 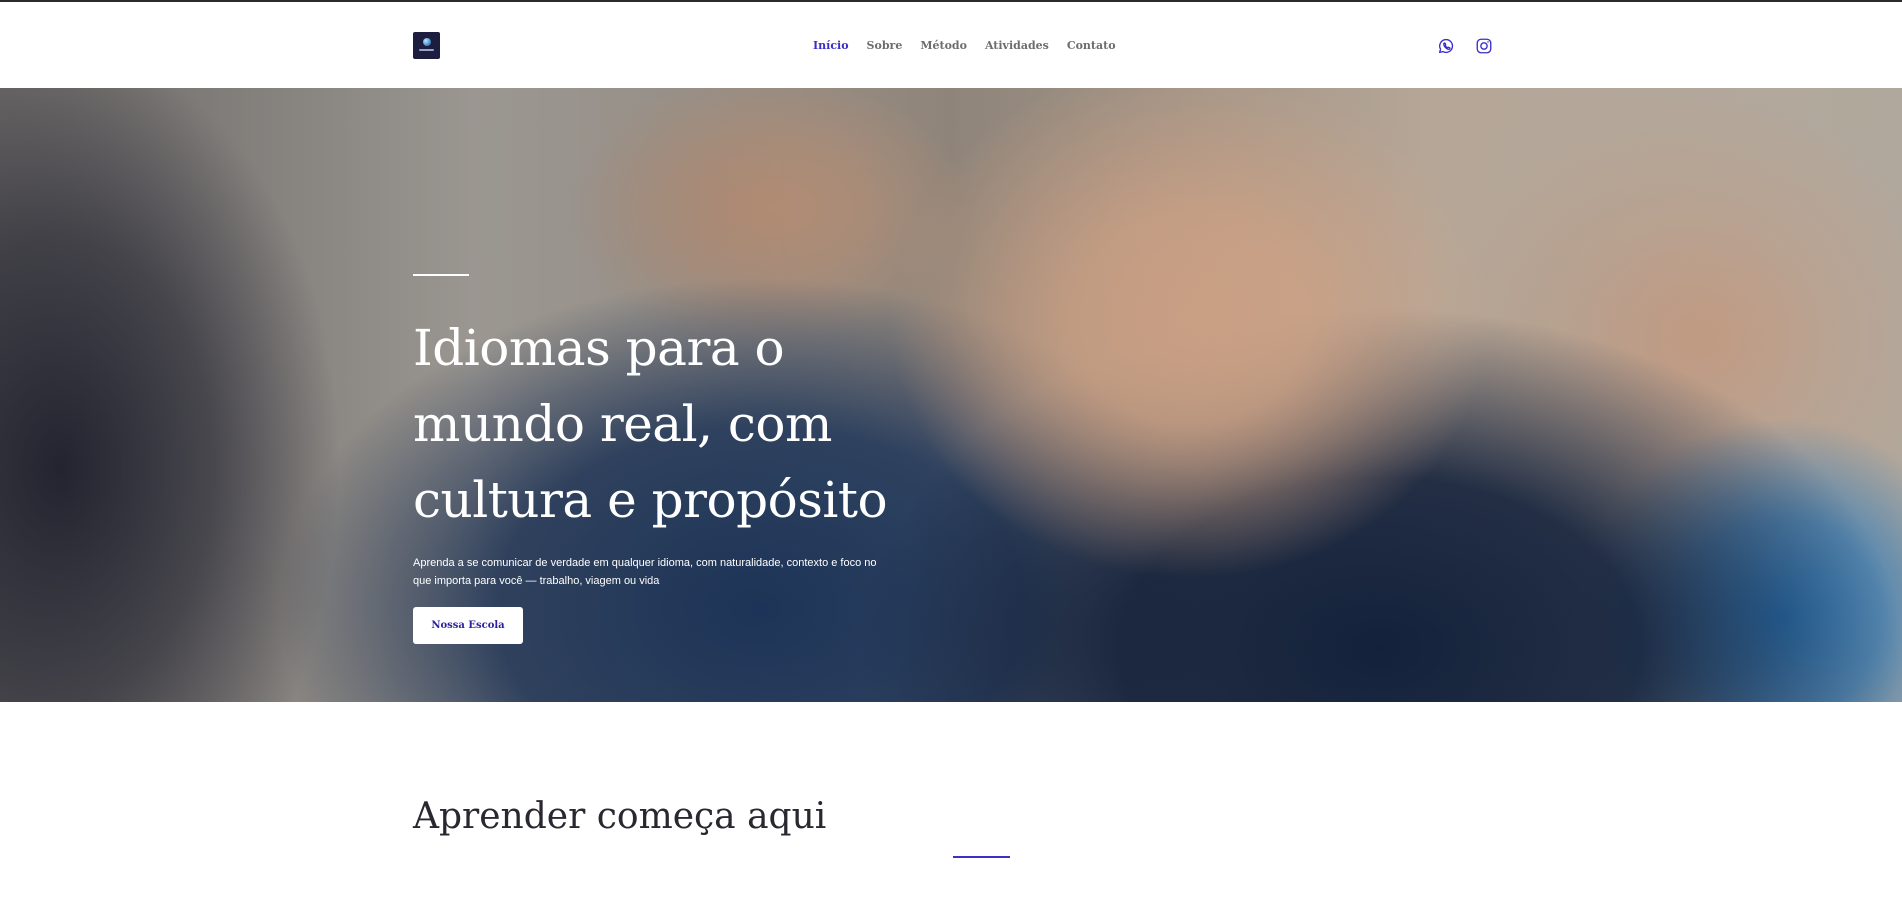 I want to click on nav-item-metodo: Método, so click(x=943, y=46).